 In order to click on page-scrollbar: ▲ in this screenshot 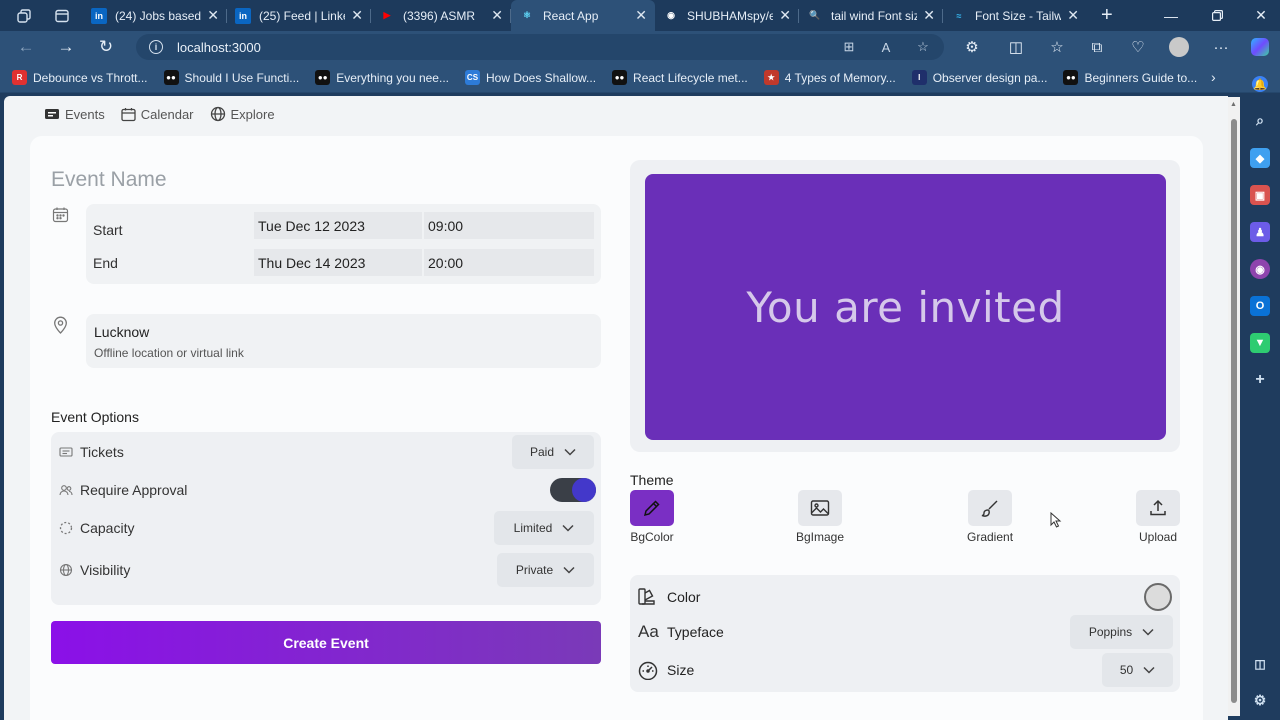, I will do `click(1234, 406)`.